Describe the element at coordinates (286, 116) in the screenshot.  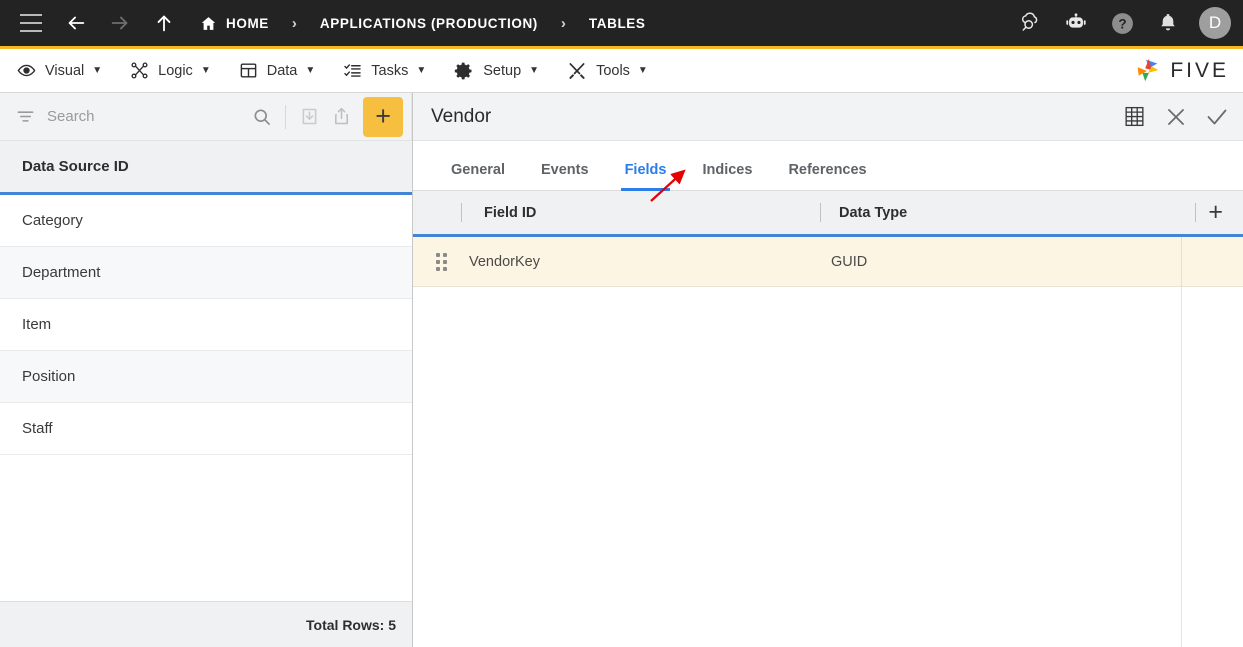
I see `toolbar-divider` at that location.